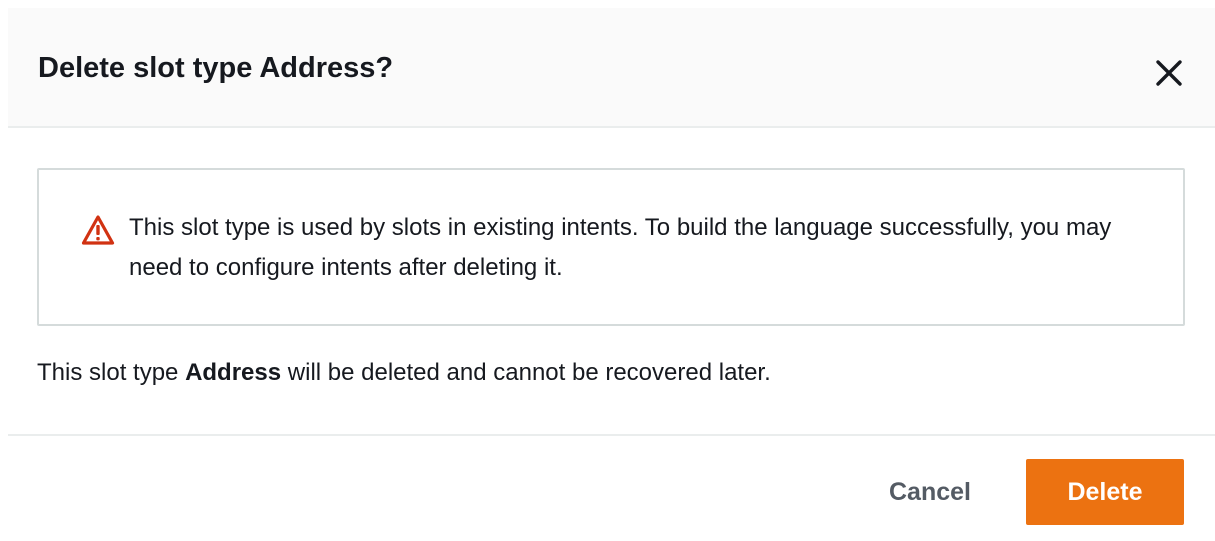  I want to click on slot-type-name: Address, so click(233, 372).